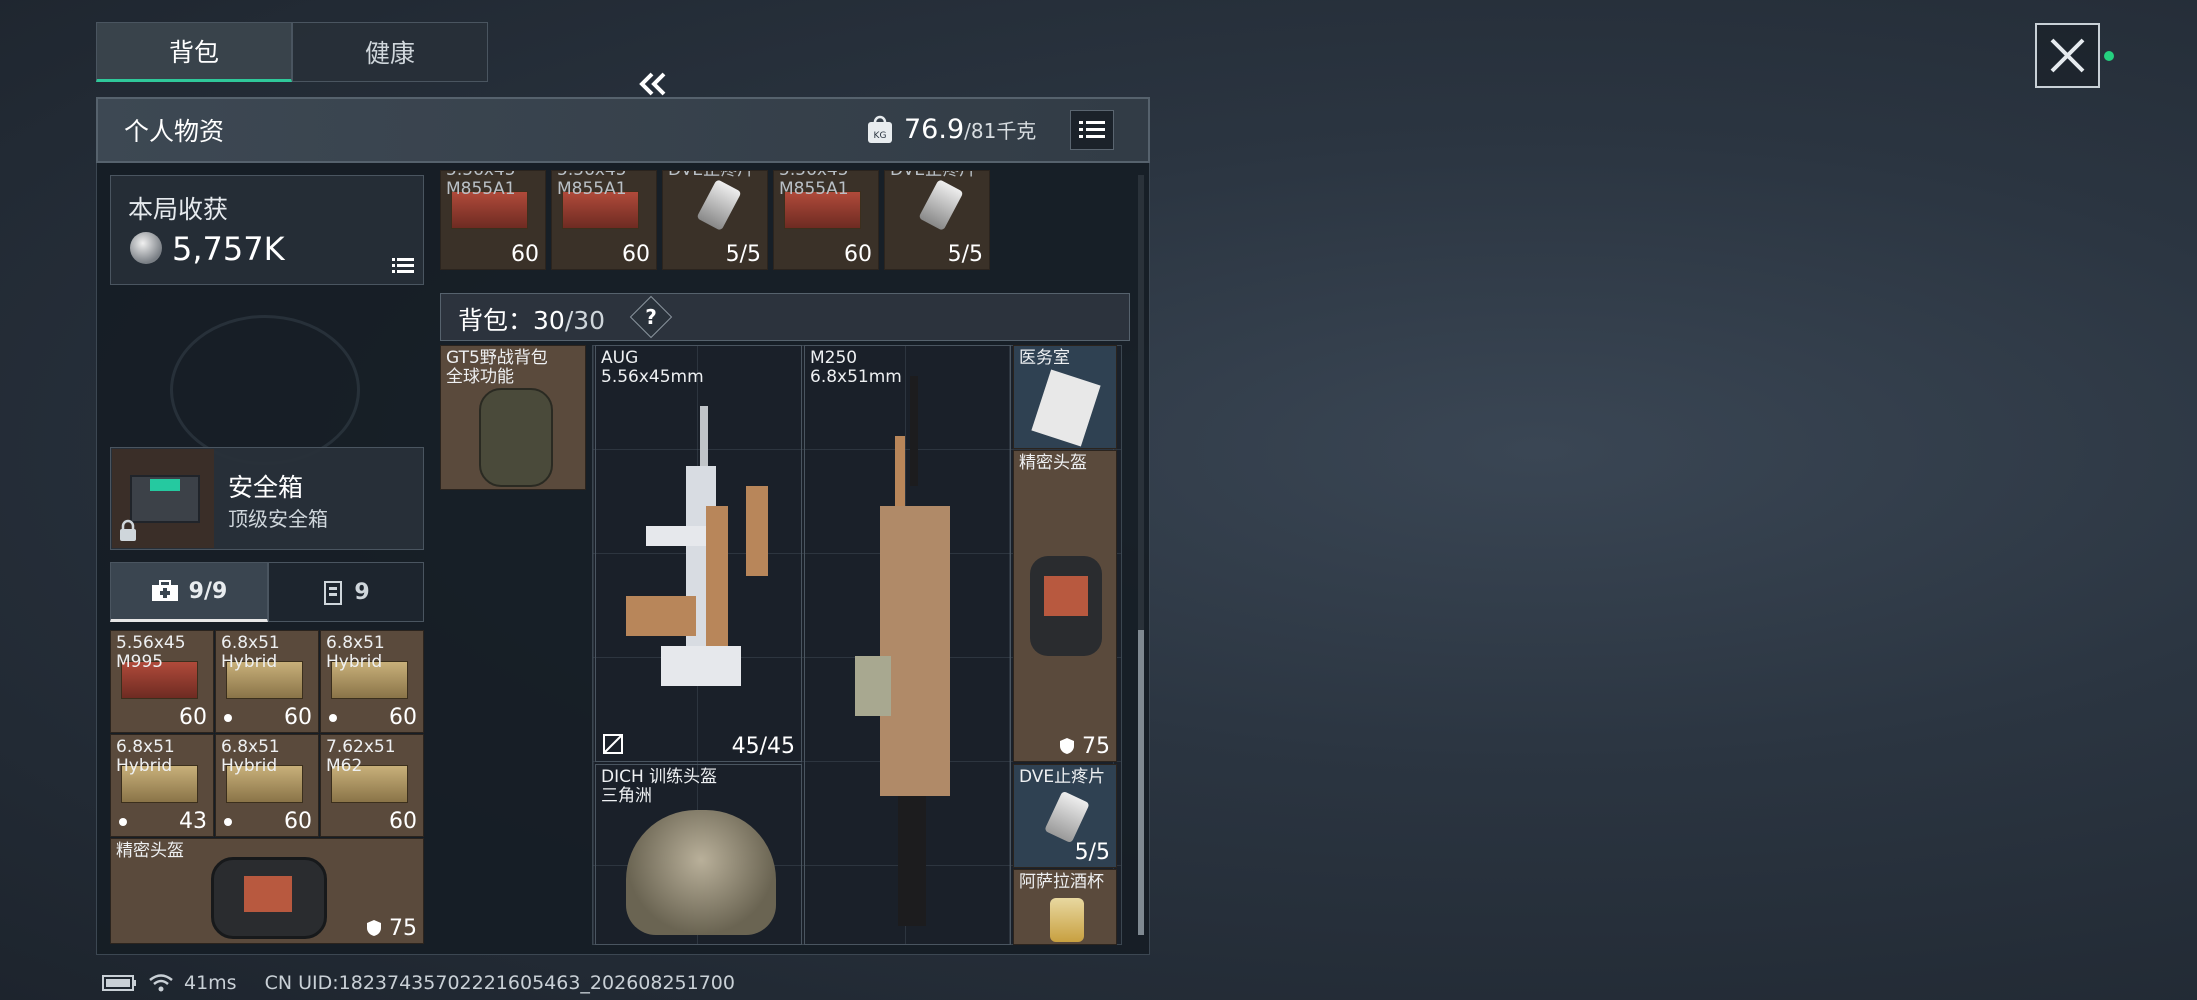 The width and height of the screenshot is (2197, 1000). What do you see at coordinates (711, 175) in the screenshot?
I see `item-name: DVE止疼片` at bounding box center [711, 175].